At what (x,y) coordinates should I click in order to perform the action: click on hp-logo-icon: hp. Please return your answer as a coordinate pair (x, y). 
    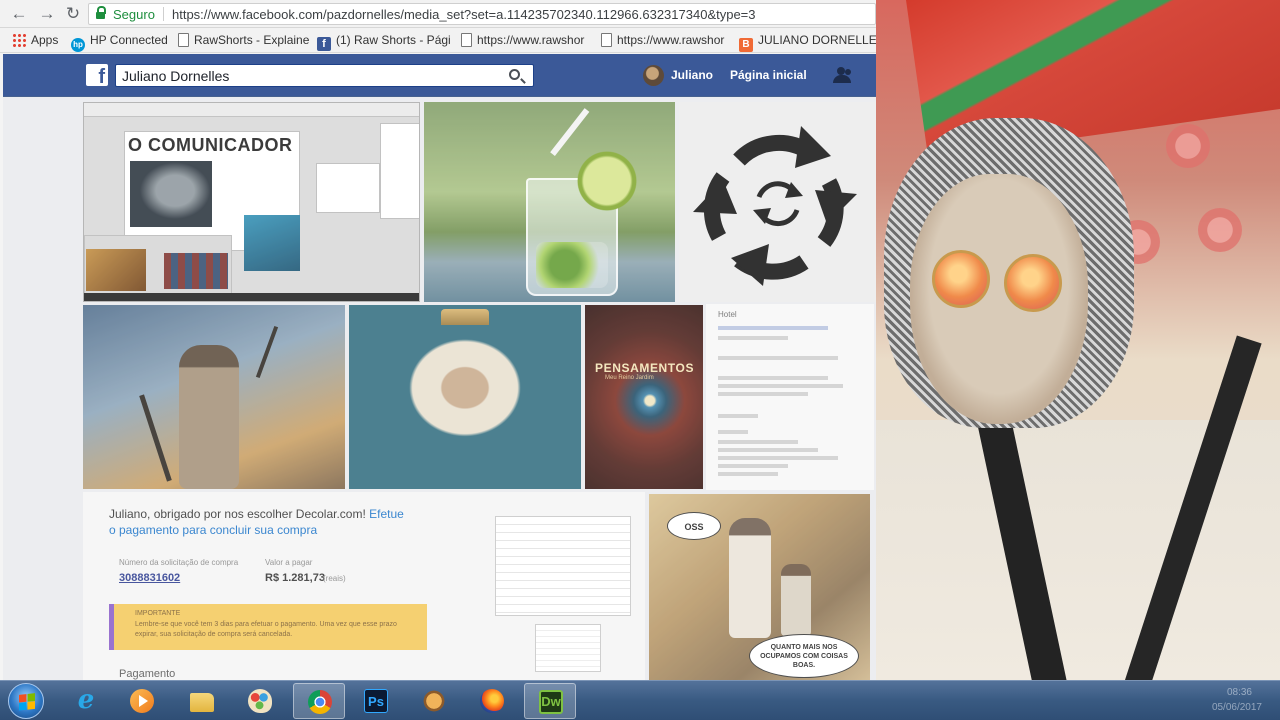
    Looking at the image, I should click on (78, 45).